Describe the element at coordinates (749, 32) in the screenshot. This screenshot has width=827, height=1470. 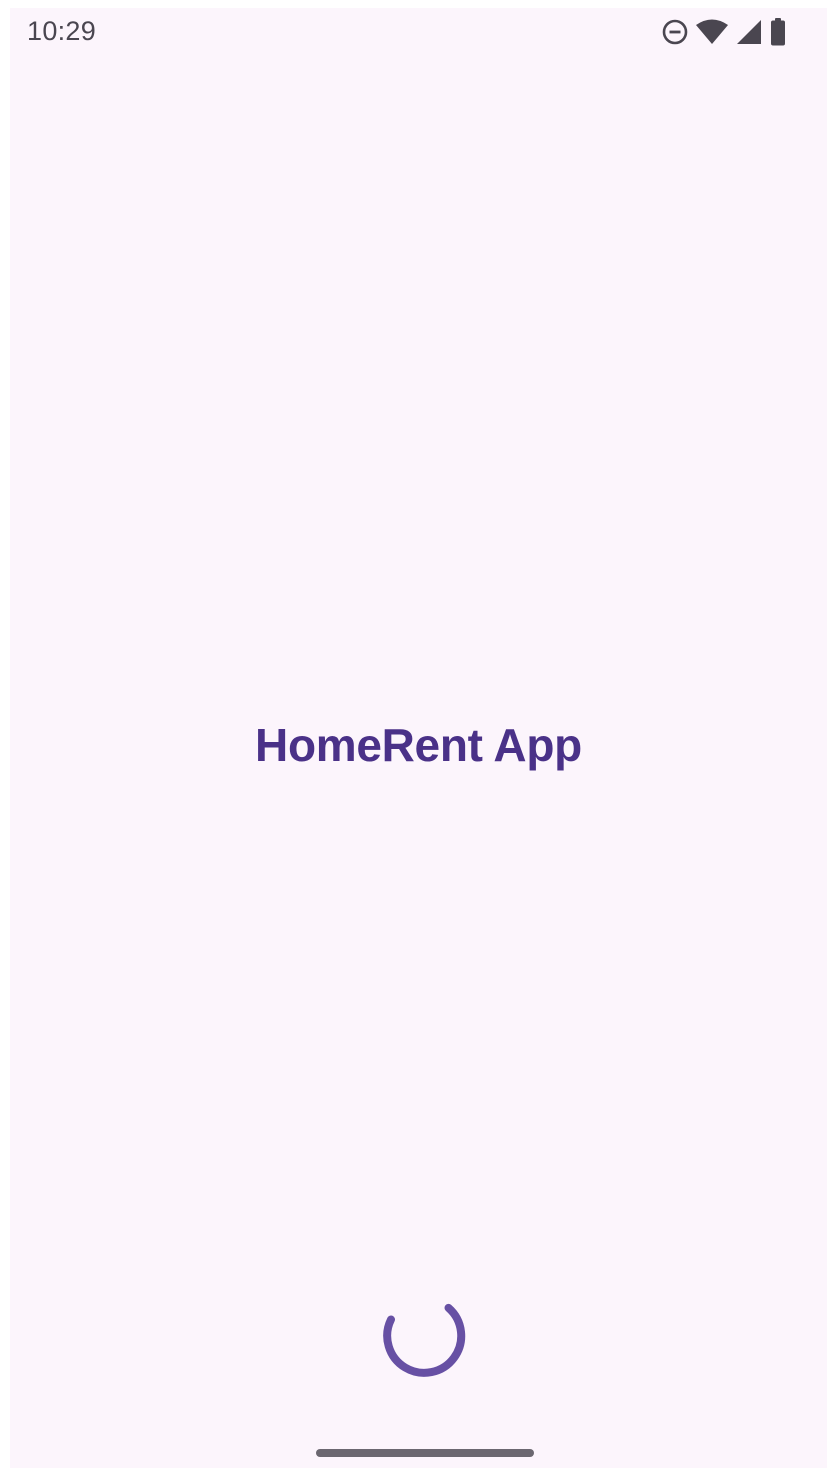
I see `cell-signal-icon` at that location.